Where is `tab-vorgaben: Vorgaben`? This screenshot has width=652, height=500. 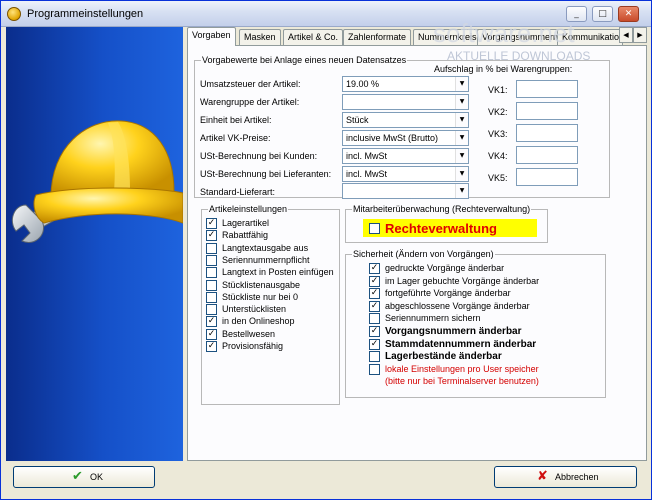 tab-vorgaben: Vorgaben is located at coordinates (211, 36).